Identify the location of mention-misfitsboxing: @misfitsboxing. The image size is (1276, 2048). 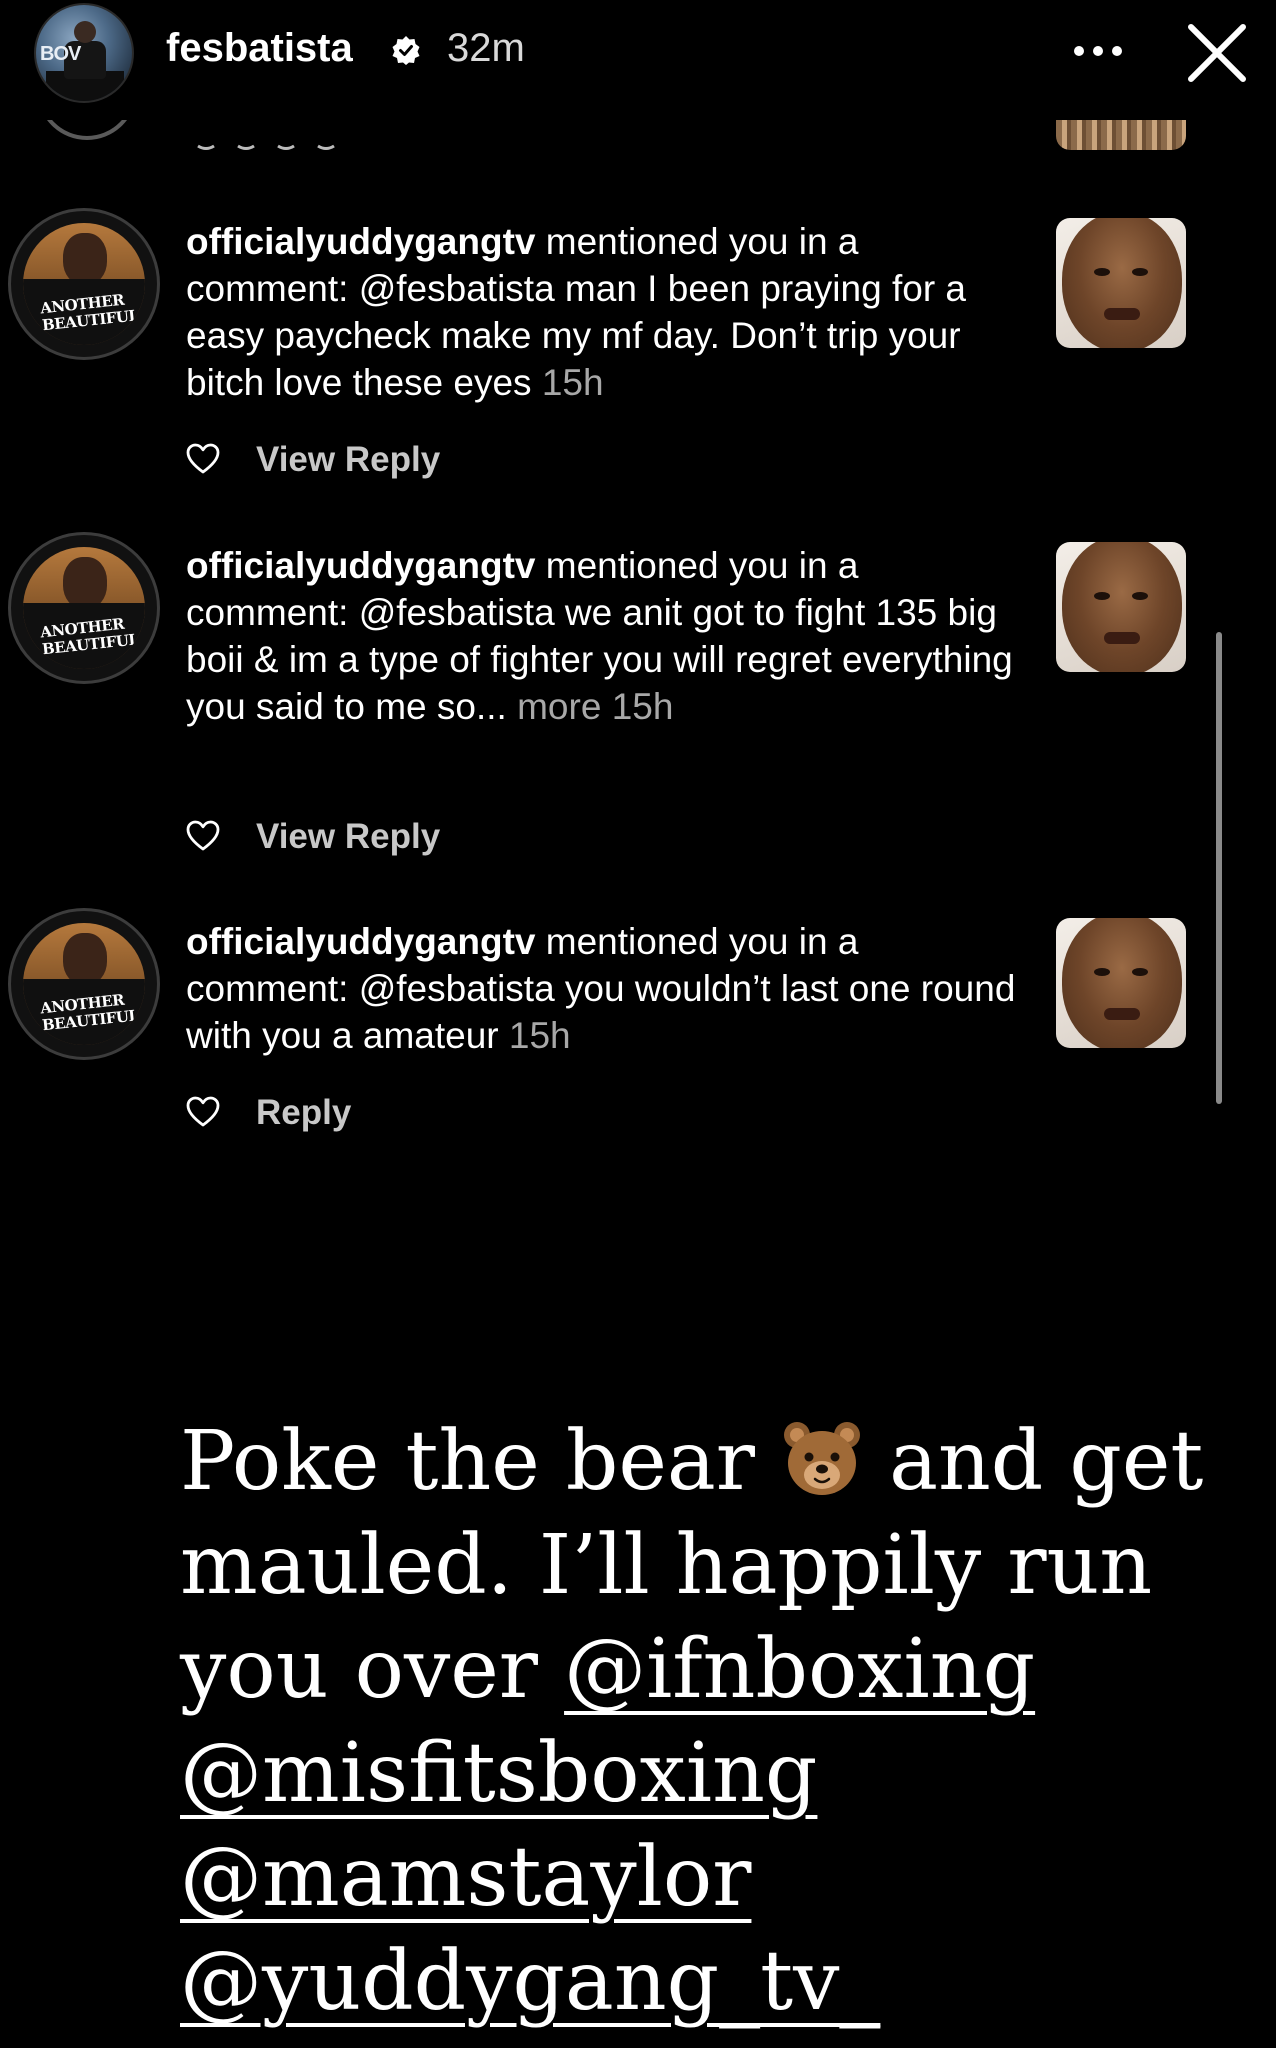
(498, 1773).